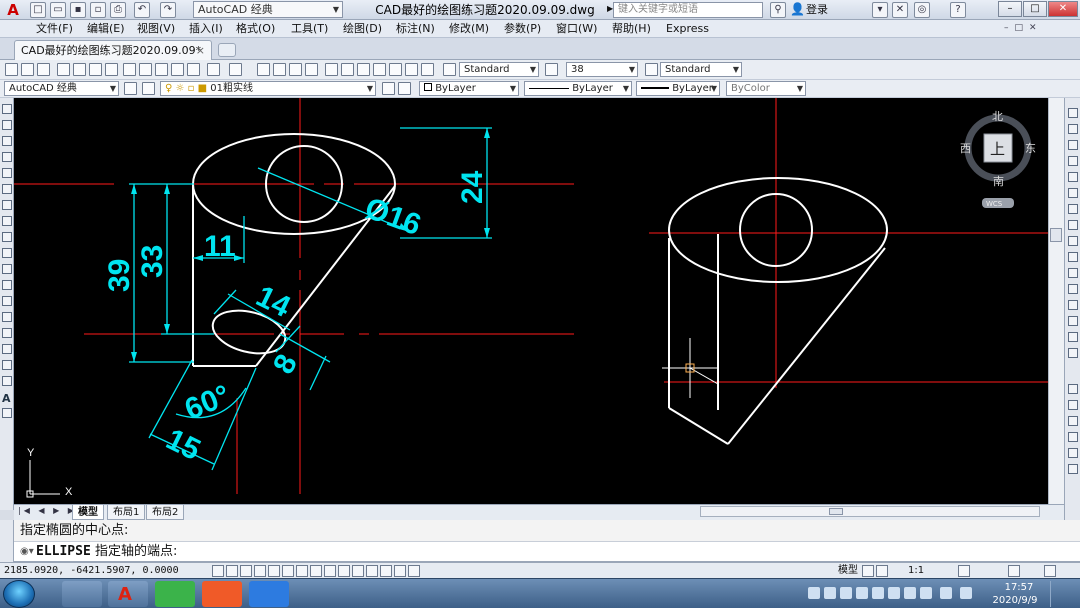  Describe the element at coordinates (200, 50) in the screenshot. I see `close-tab-icon: ×` at that location.